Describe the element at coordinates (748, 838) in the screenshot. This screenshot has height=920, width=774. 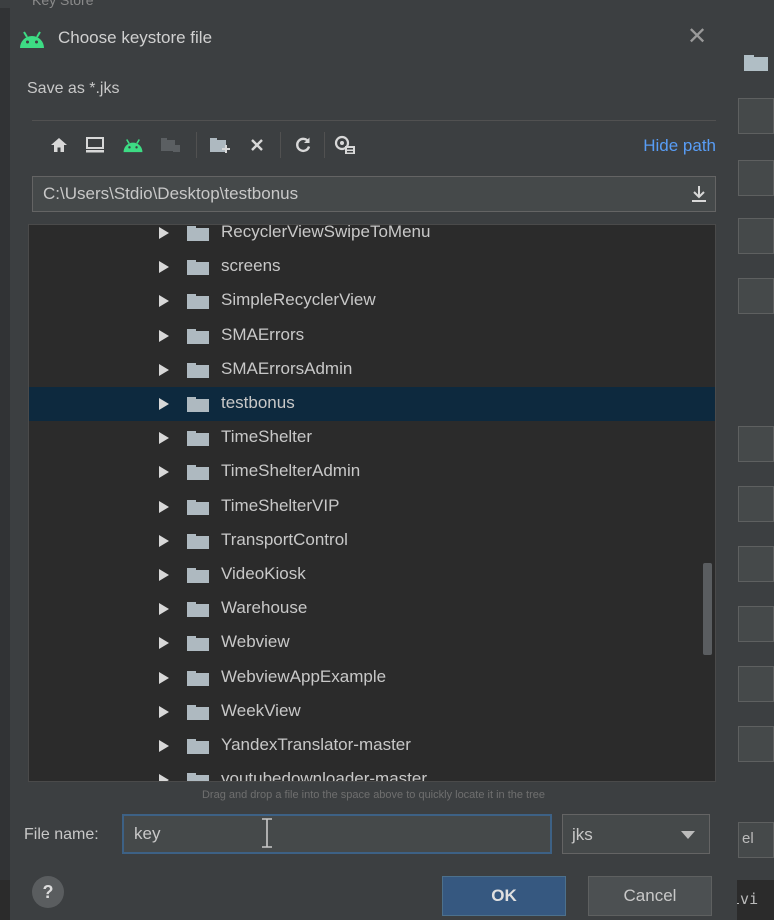
I see `background-cutoff-label: el` at that location.